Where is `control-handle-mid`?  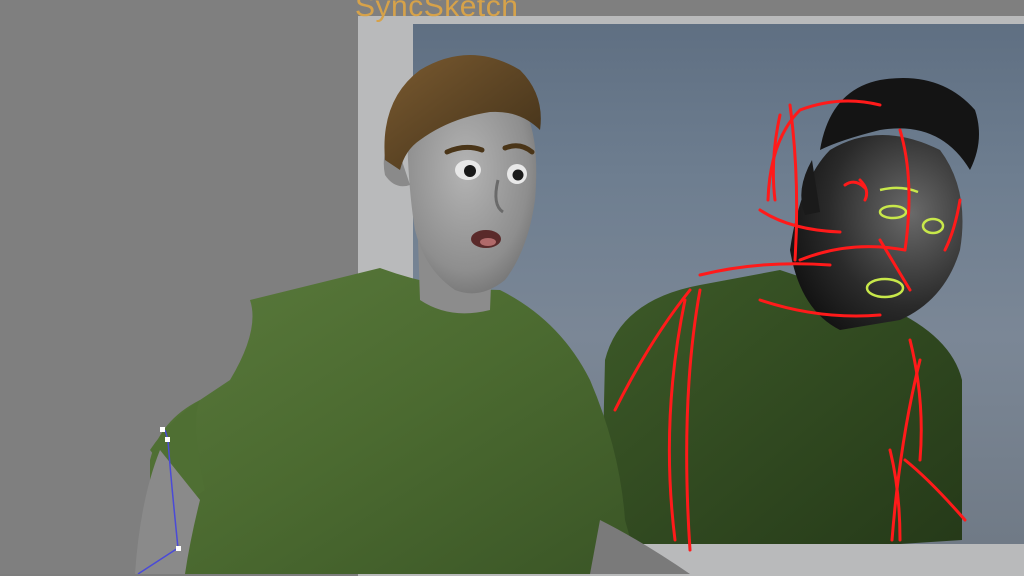
control-handle-mid is located at coordinates (167, 439).